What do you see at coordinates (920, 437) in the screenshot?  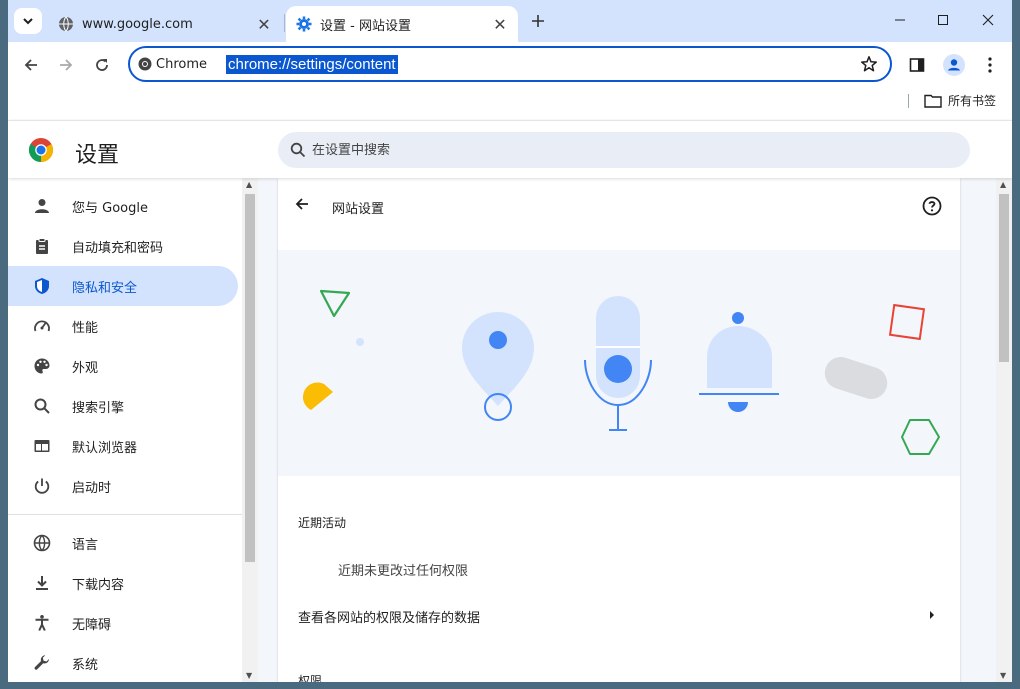 I see `hexagon-shape` at bounding box center [920, 437].